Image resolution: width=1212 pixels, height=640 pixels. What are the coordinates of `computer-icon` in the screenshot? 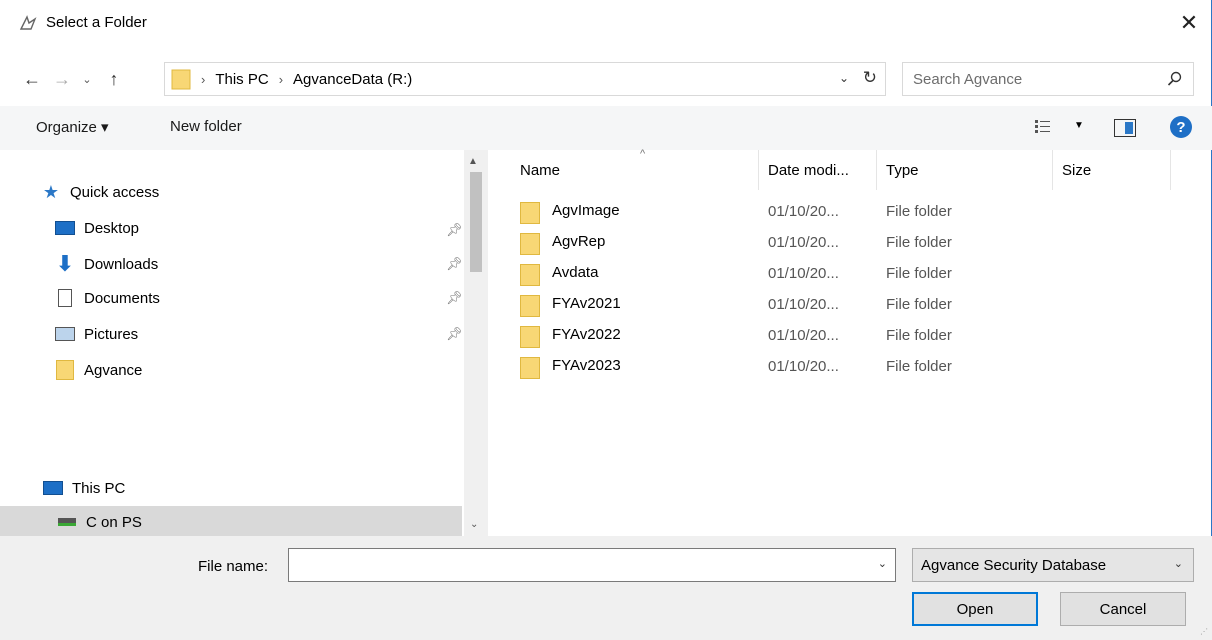 It's located at (53, 488).